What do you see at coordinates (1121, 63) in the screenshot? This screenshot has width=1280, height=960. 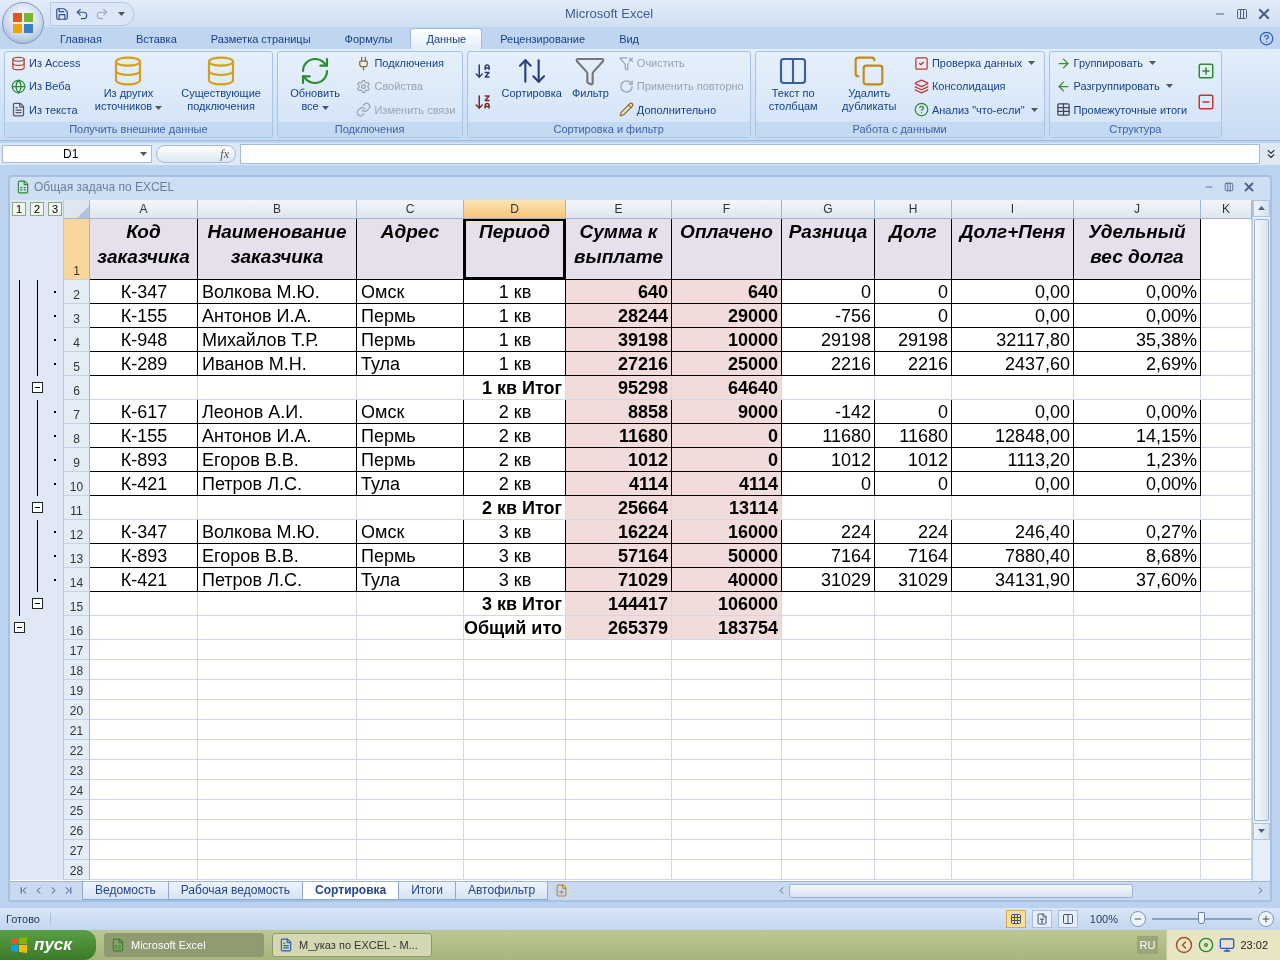 I see `ribbon-button: Группировать` at bounding box center [1121, 63].